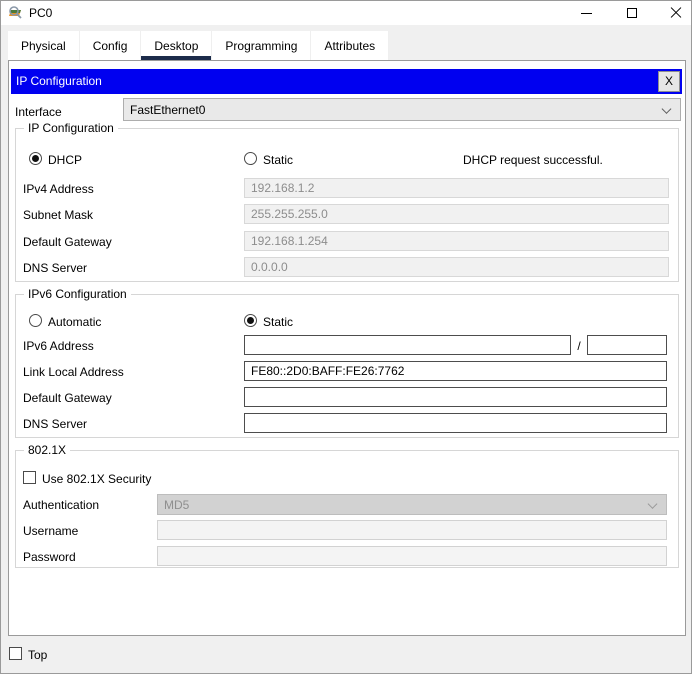  Describe the element at coordinates (15, 12) in the screenshot. I see `packet-tracer-app-icon` at that location.